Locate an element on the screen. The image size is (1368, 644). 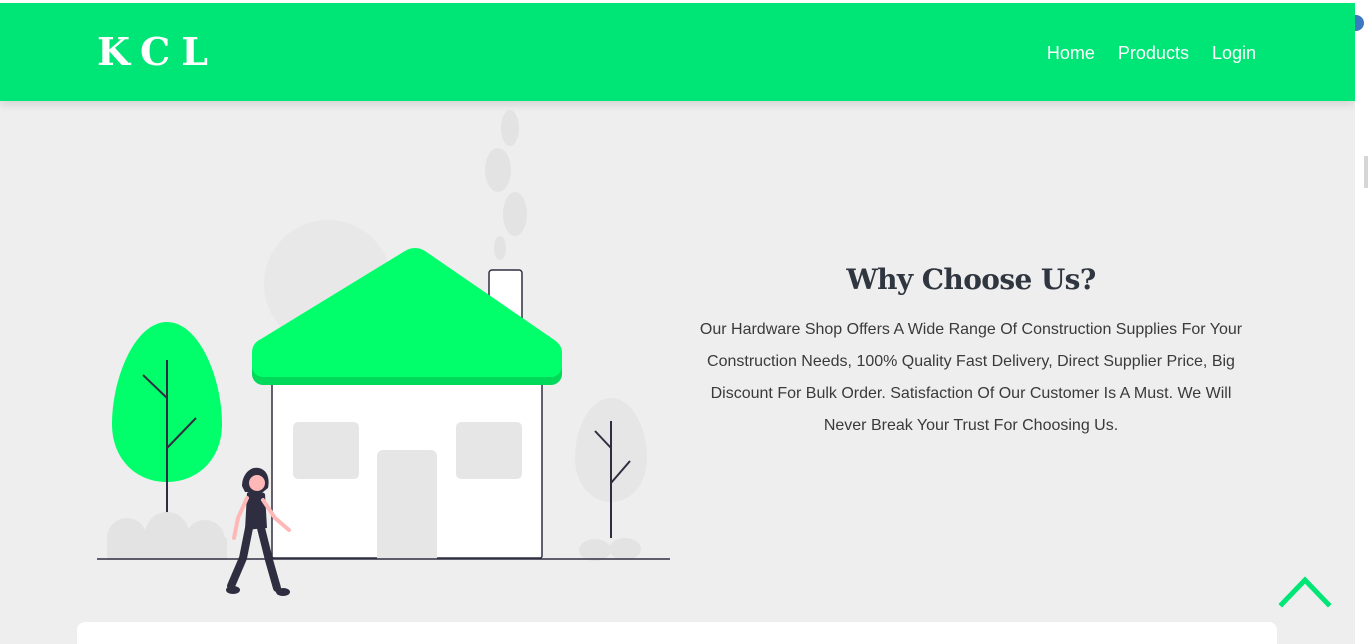
bottom-card is located at coordinates (677, 633).